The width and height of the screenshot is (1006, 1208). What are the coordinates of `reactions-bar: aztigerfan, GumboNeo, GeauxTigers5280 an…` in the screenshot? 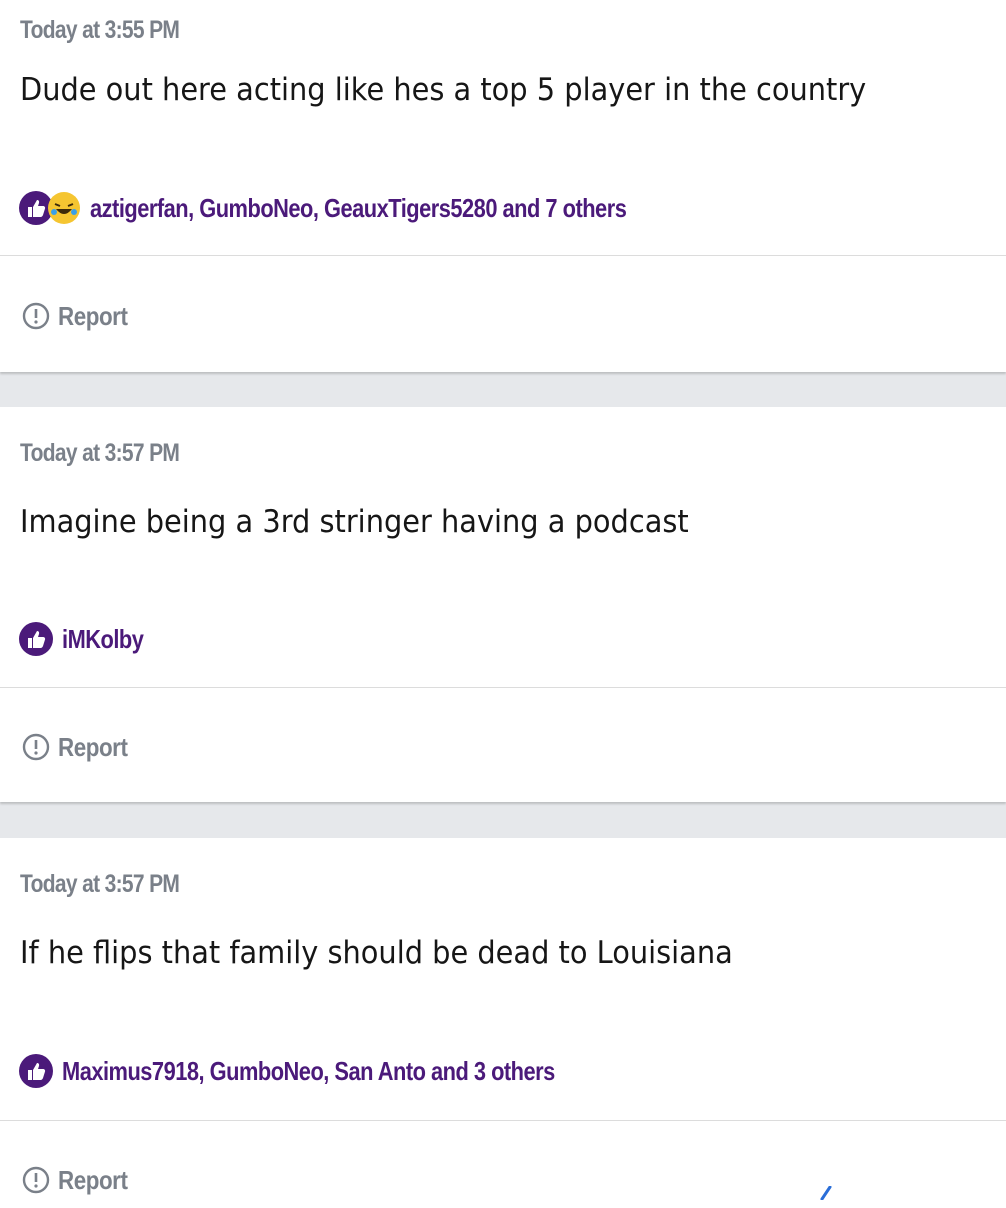 It's located at (373, 208).